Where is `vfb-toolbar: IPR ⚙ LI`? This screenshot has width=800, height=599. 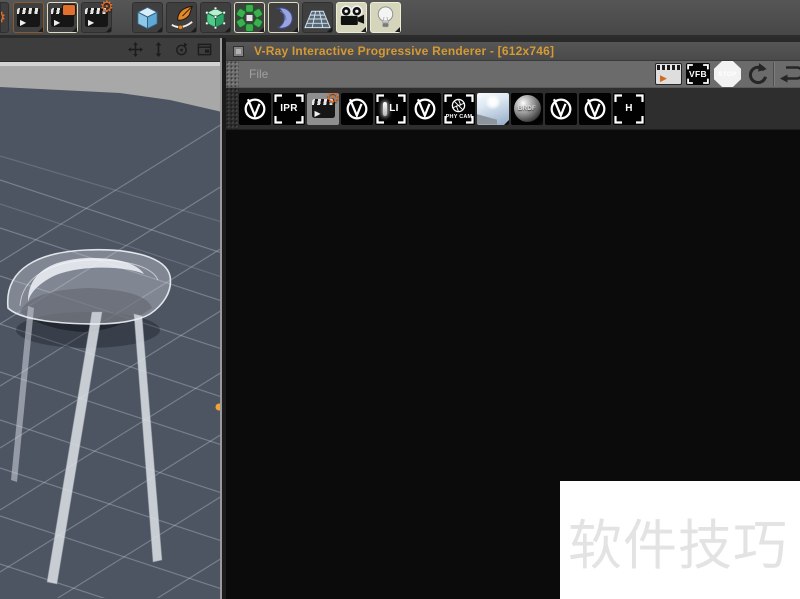 vfb-toolbar: IPR ⚙ LI is located at coordinates (513, 109).